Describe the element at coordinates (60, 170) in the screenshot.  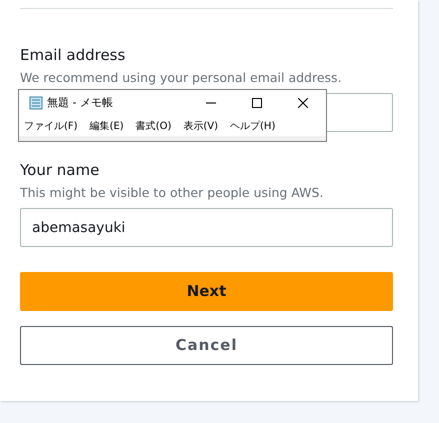
I see `field-label: Your name` at that location.